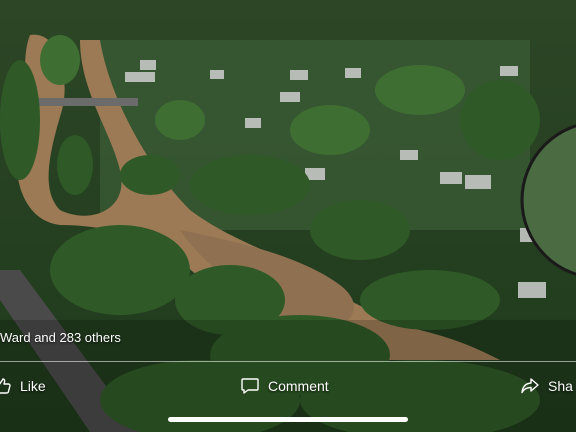  Describe the element at coordinates (530, 386) in the screenshot. I see `share-arrow-icon` at that location.